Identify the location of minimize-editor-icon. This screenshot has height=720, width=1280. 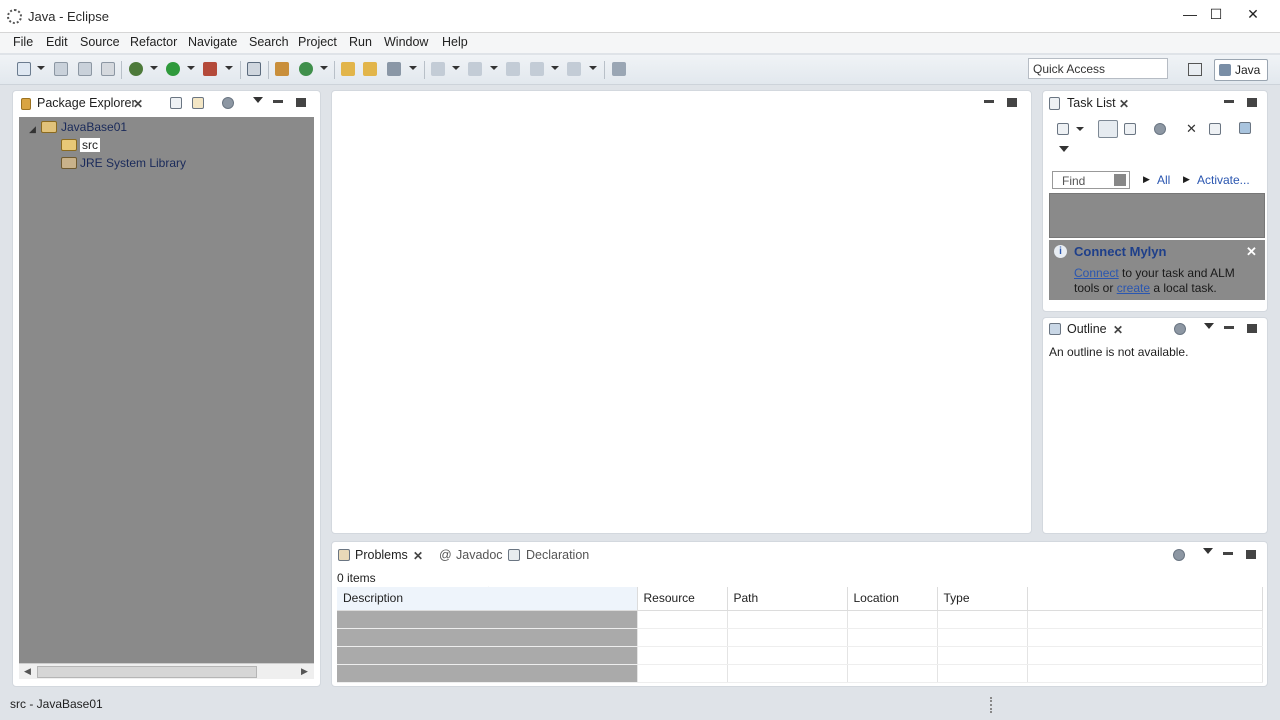
(989, 101).